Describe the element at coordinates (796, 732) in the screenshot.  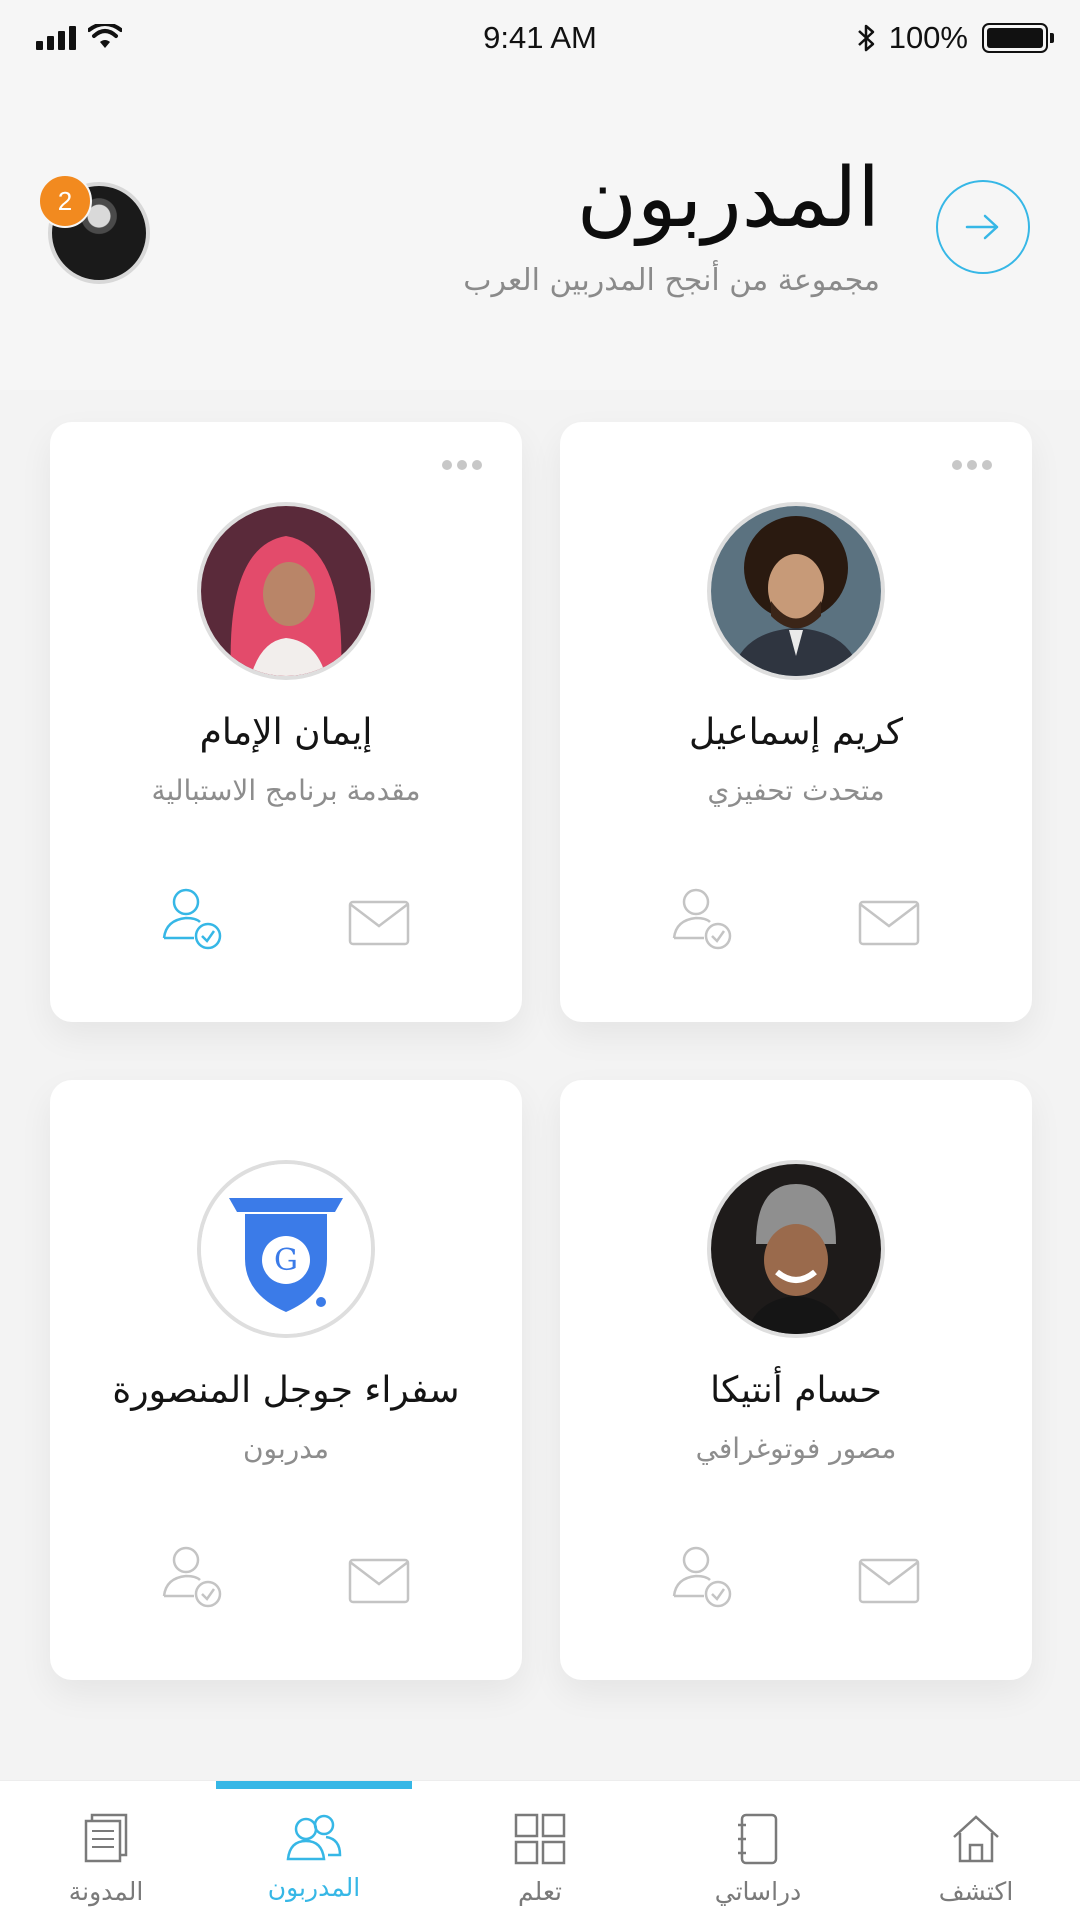
I see `trainer-name: كريم إسماعيل` at that location.